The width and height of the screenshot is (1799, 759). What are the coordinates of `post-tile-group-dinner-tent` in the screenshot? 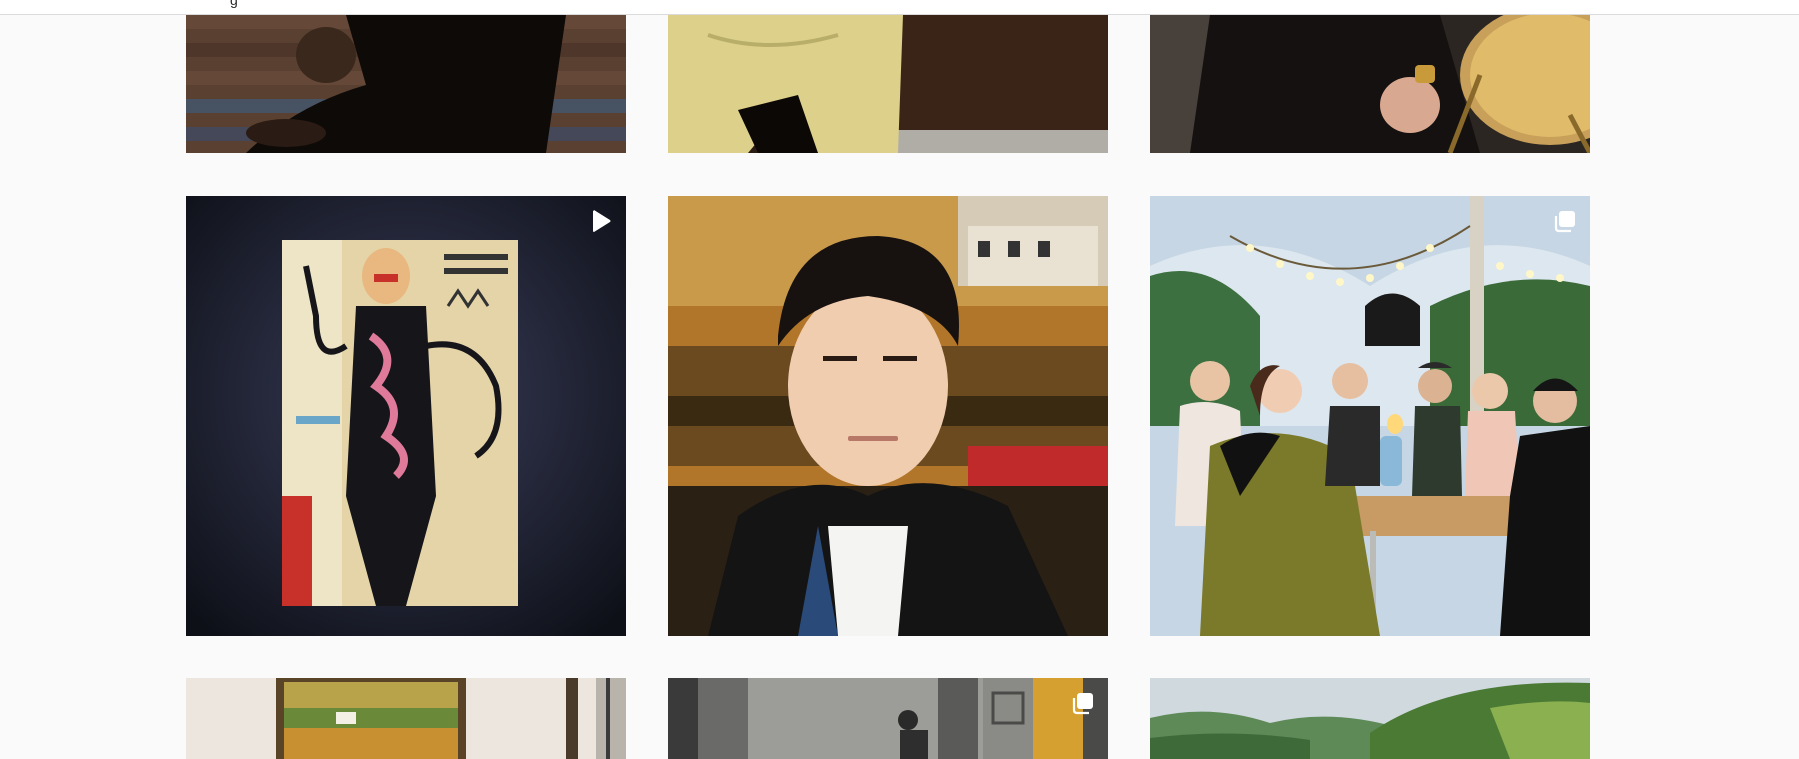 It's located at (1370, 416).